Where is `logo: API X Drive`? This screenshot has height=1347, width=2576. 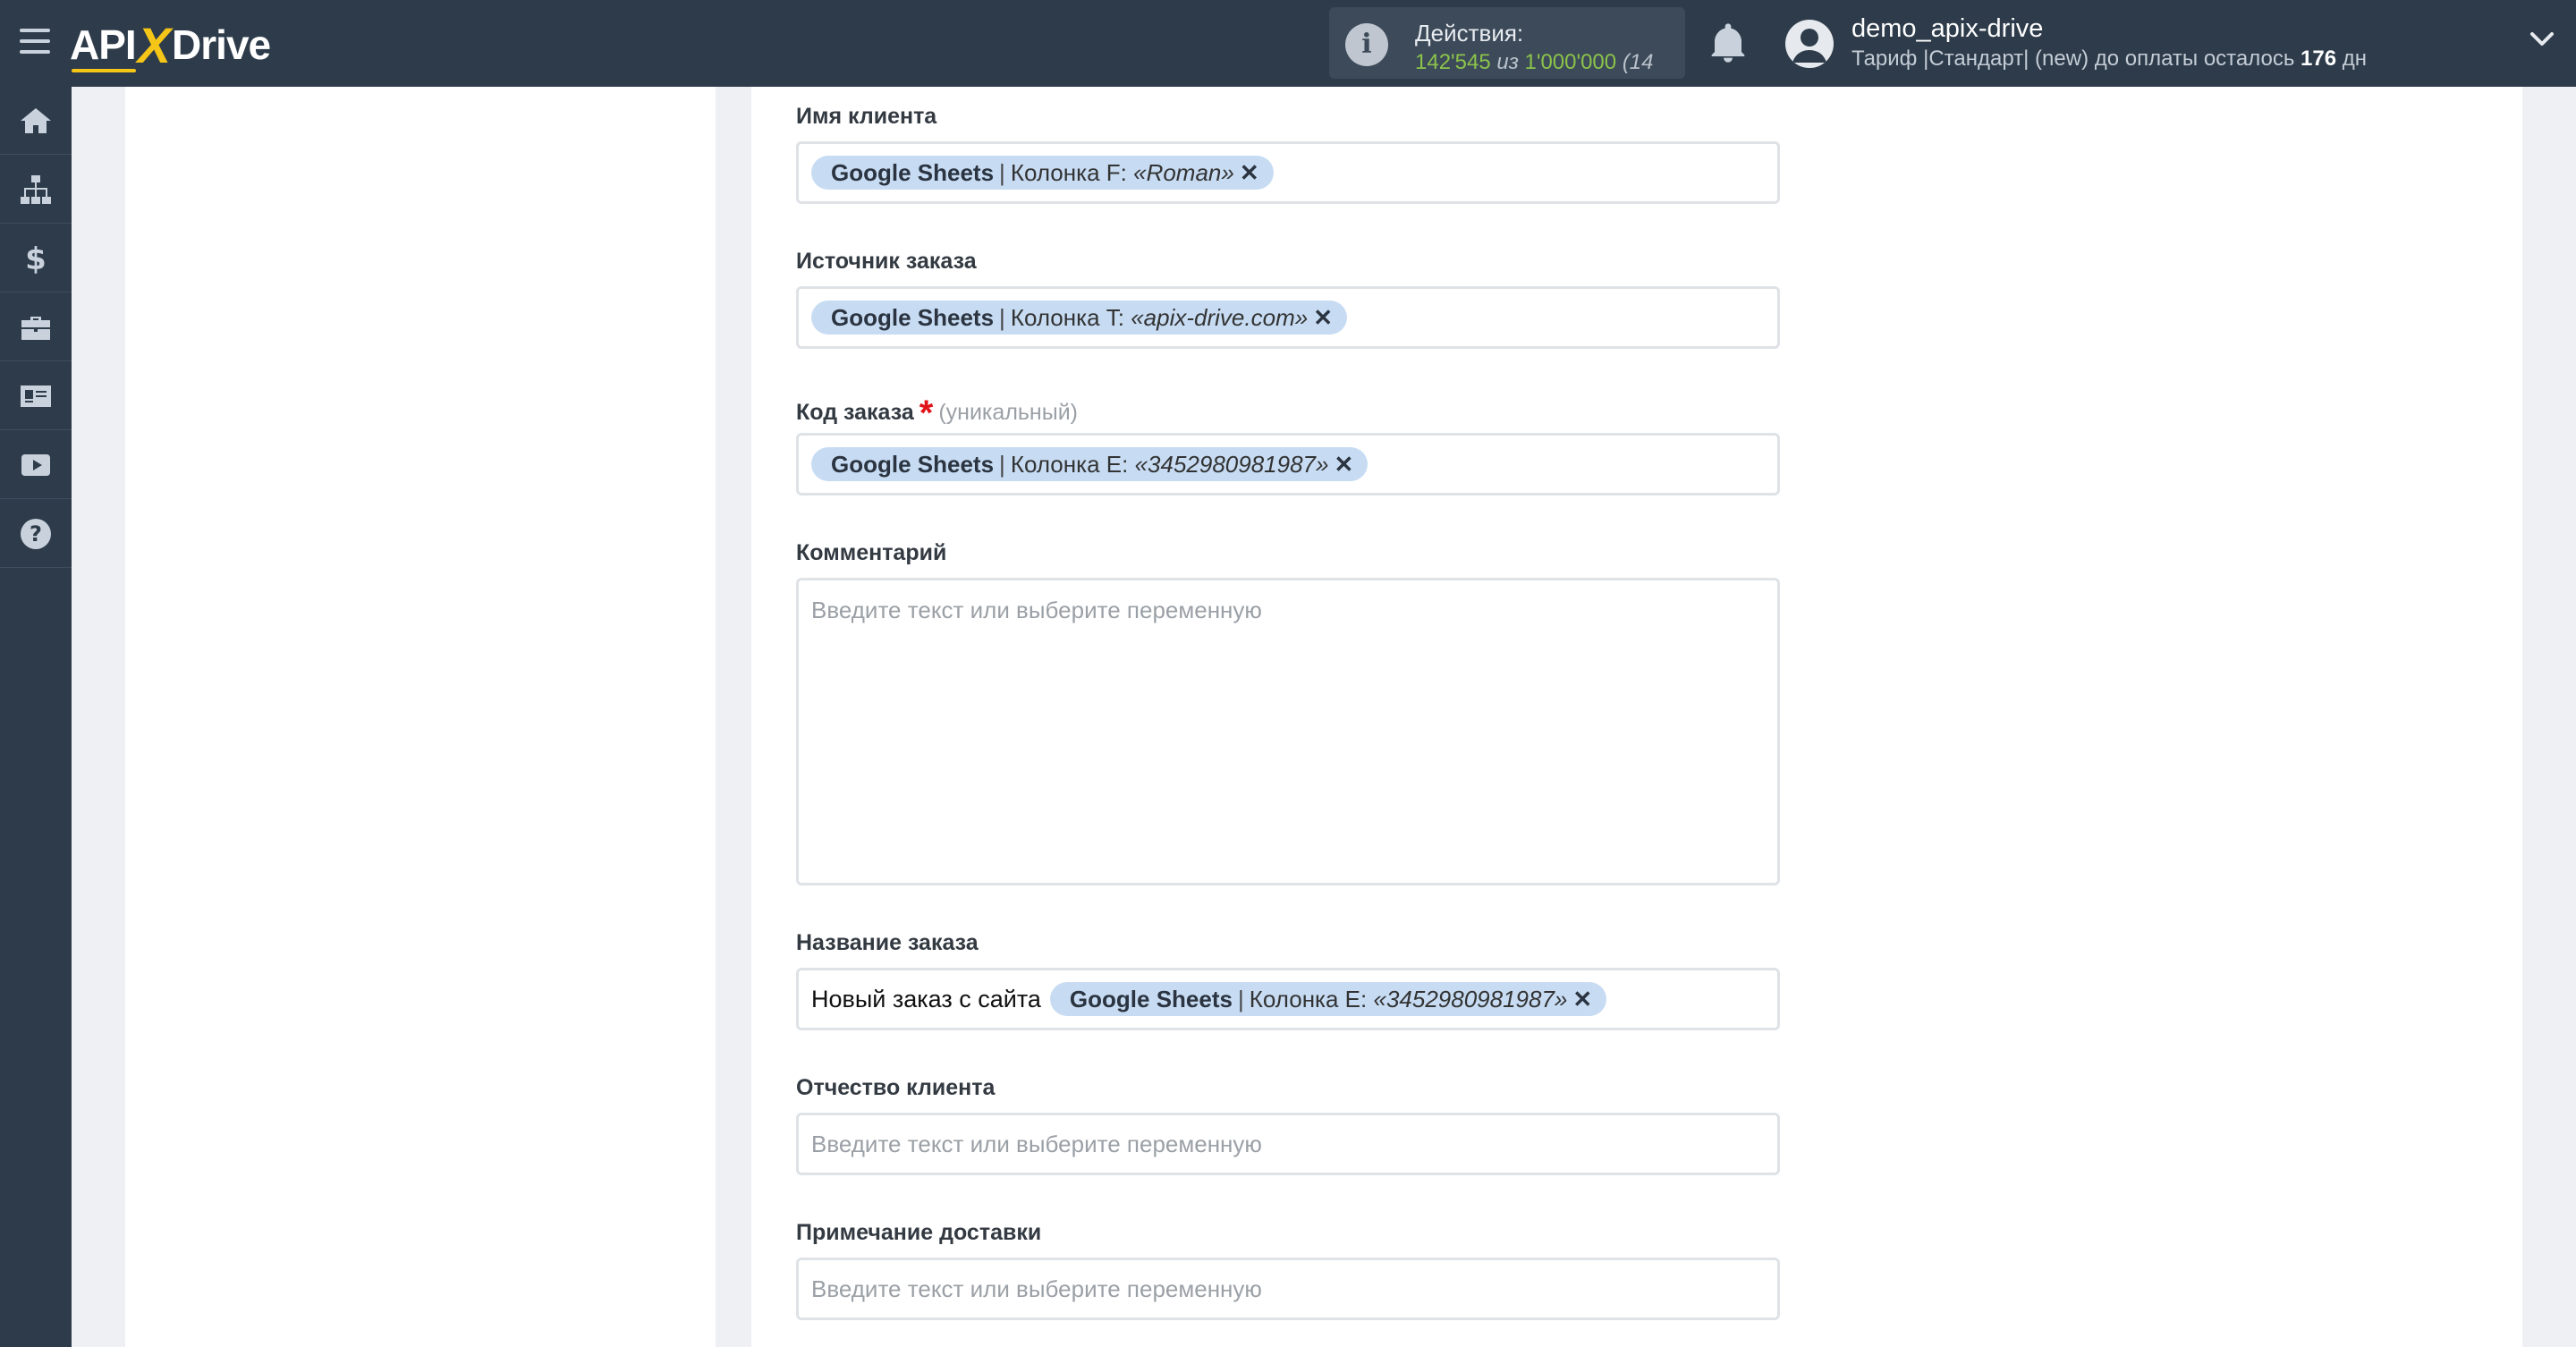 logo: API X Drive is located at coordinates (170, 44).